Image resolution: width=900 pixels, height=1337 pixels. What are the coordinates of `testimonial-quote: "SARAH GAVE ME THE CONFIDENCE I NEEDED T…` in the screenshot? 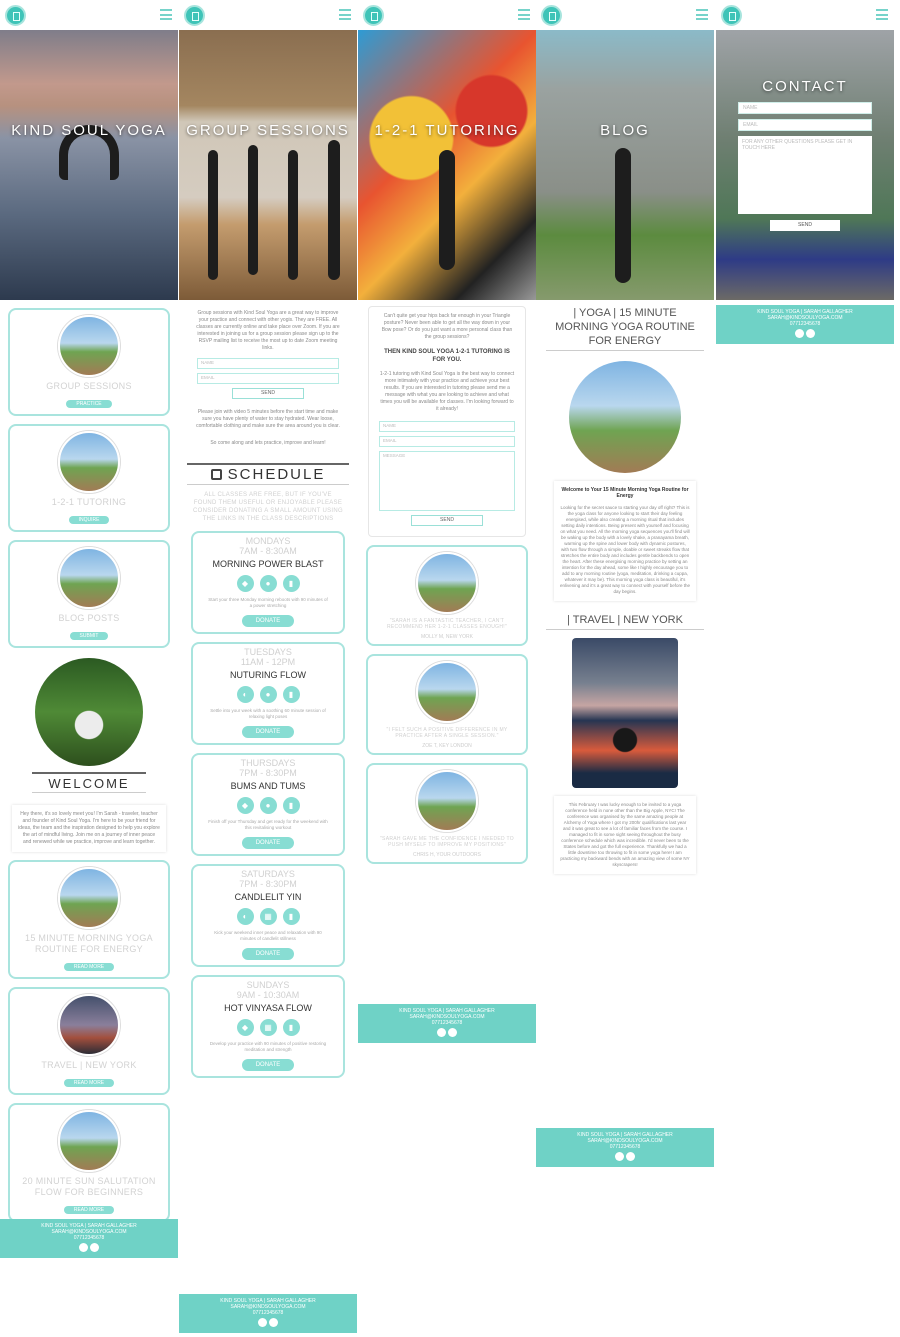 It's located at (446, 842).